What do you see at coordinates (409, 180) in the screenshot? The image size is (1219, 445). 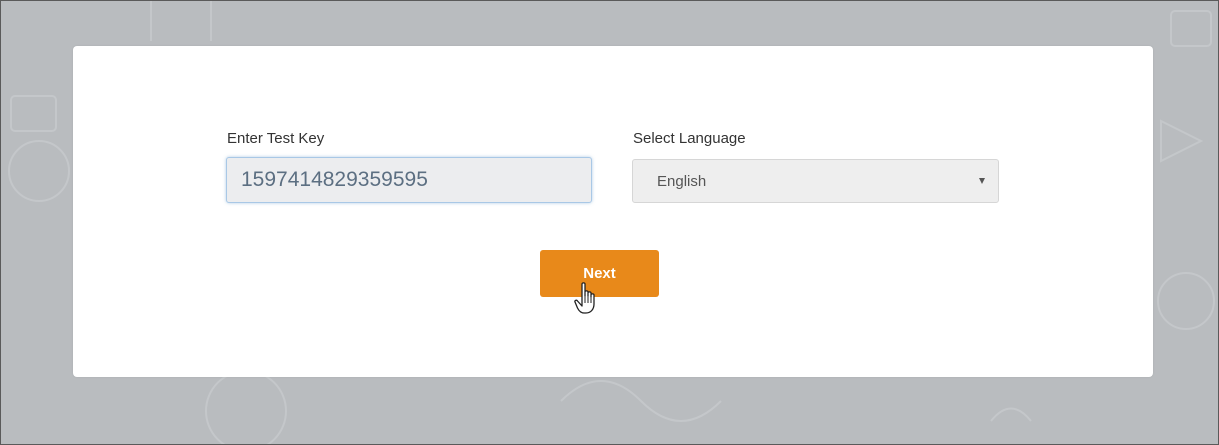 I see `test-key-input` at bounding box center [409, 180].